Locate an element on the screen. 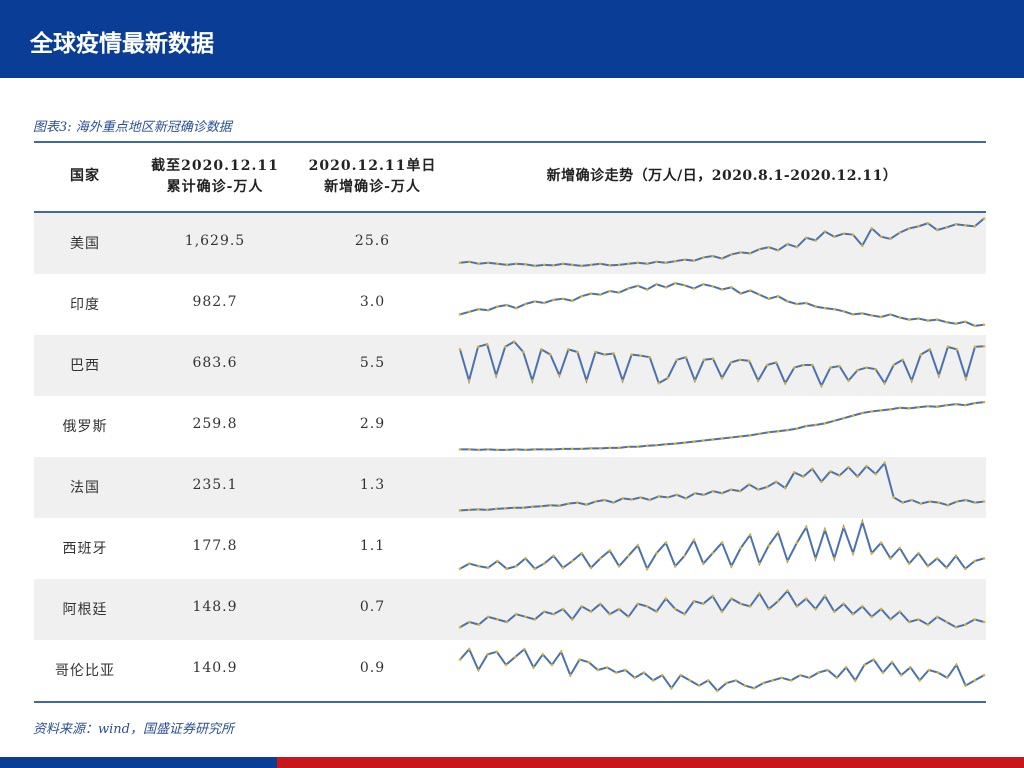 This screenshot has height=768, width=1024. cumulative-cell: 148.9 is located at coordinates (215, 607).